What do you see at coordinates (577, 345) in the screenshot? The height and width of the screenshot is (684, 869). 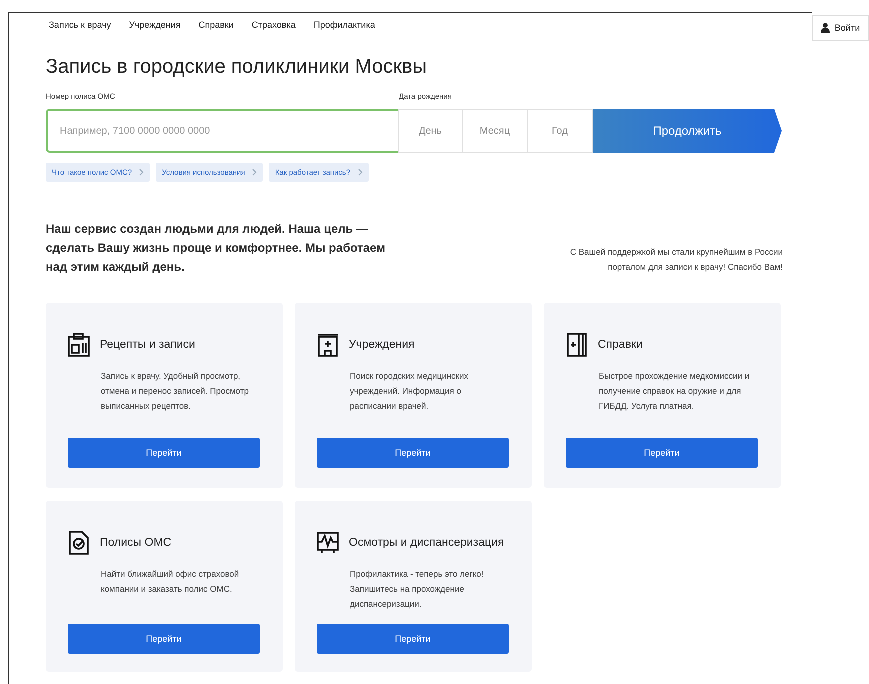 I see `certificate-icon` at bounding box center [577, 345].